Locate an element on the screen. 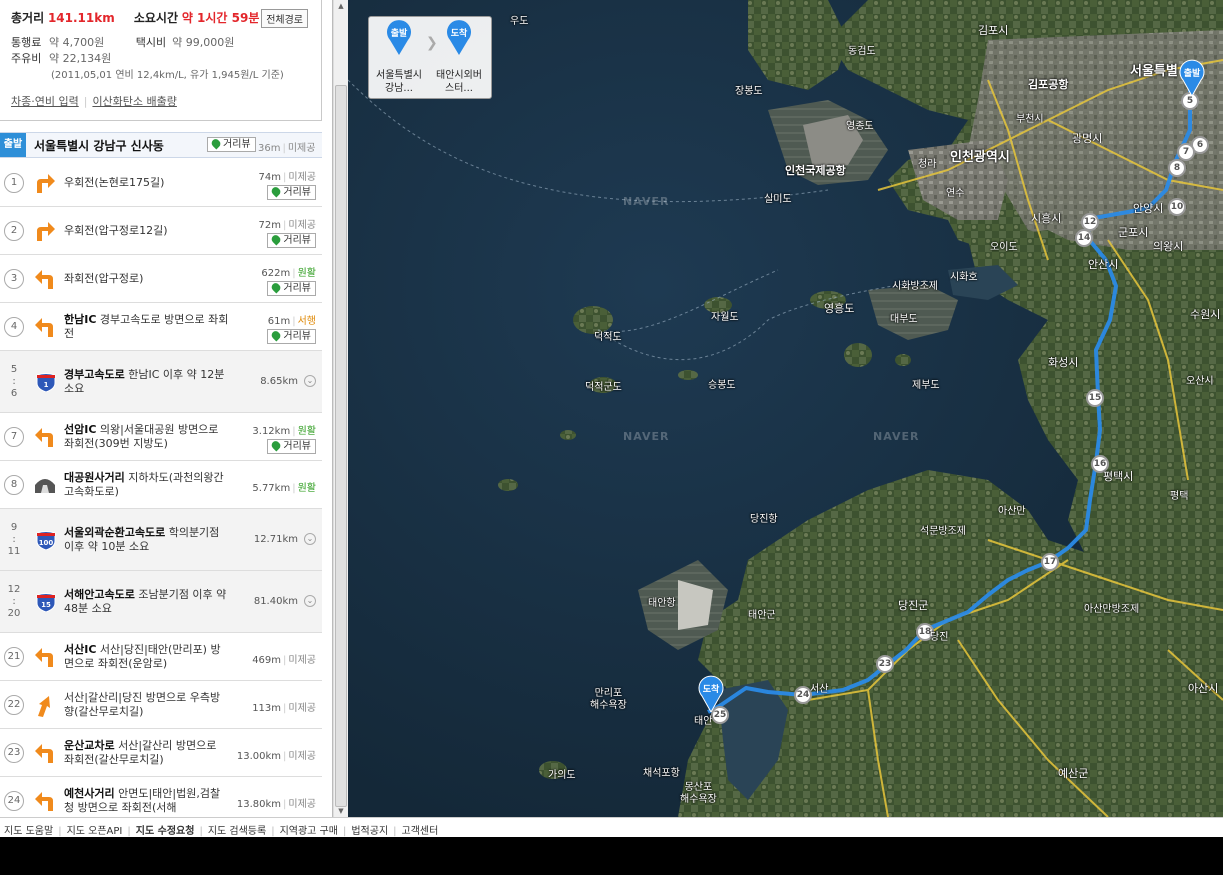 Image resolution: width=1223 pixels, height=875 pixels. taxi-value: 약 99,000원 is located at coordinates (203, 42).